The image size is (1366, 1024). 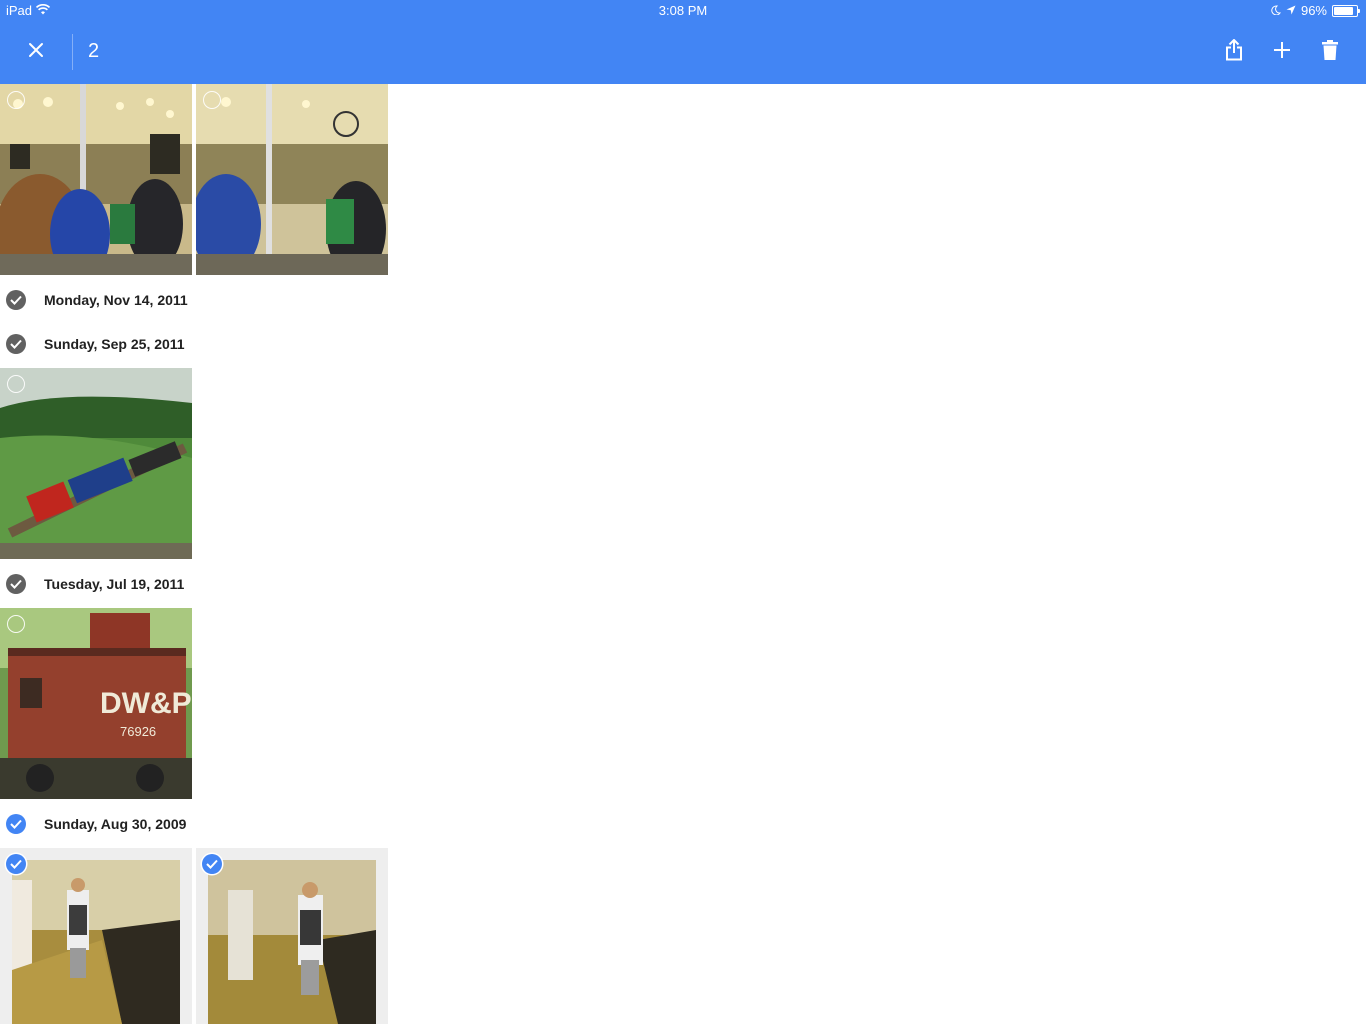 I want to click on photo-tile: DW&P 76926, so click(x=96, y=703).